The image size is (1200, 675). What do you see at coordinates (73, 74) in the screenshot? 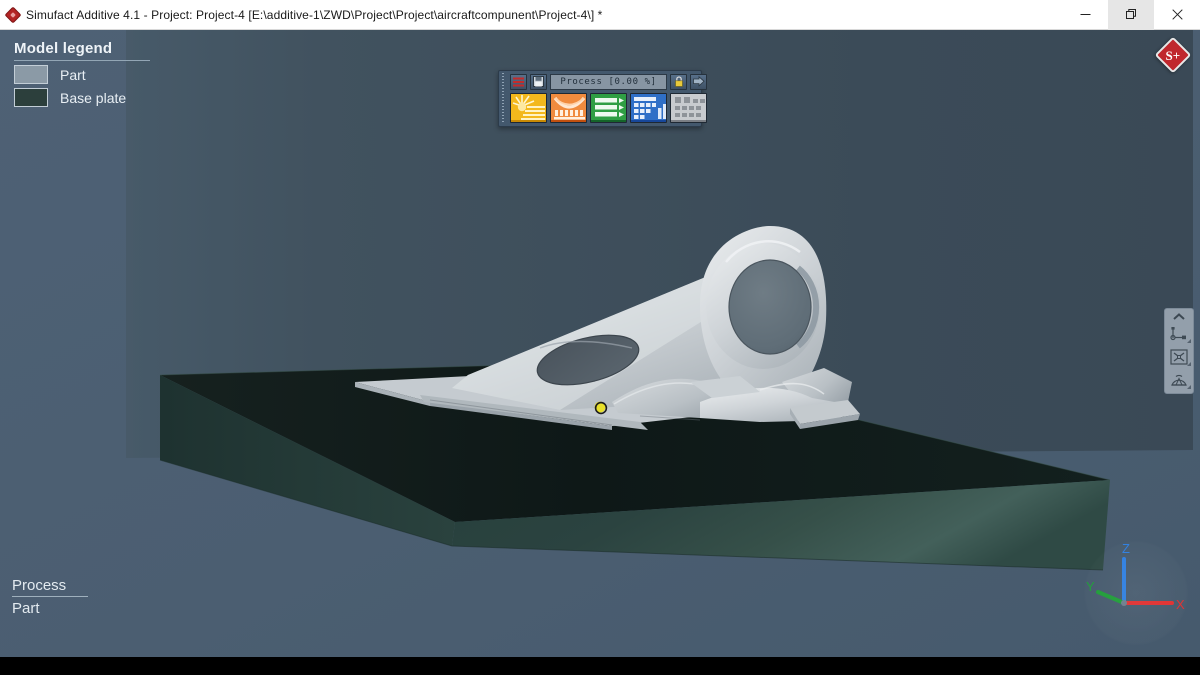
I see `legend-label-part: Part` at bounding box center [73, 74].